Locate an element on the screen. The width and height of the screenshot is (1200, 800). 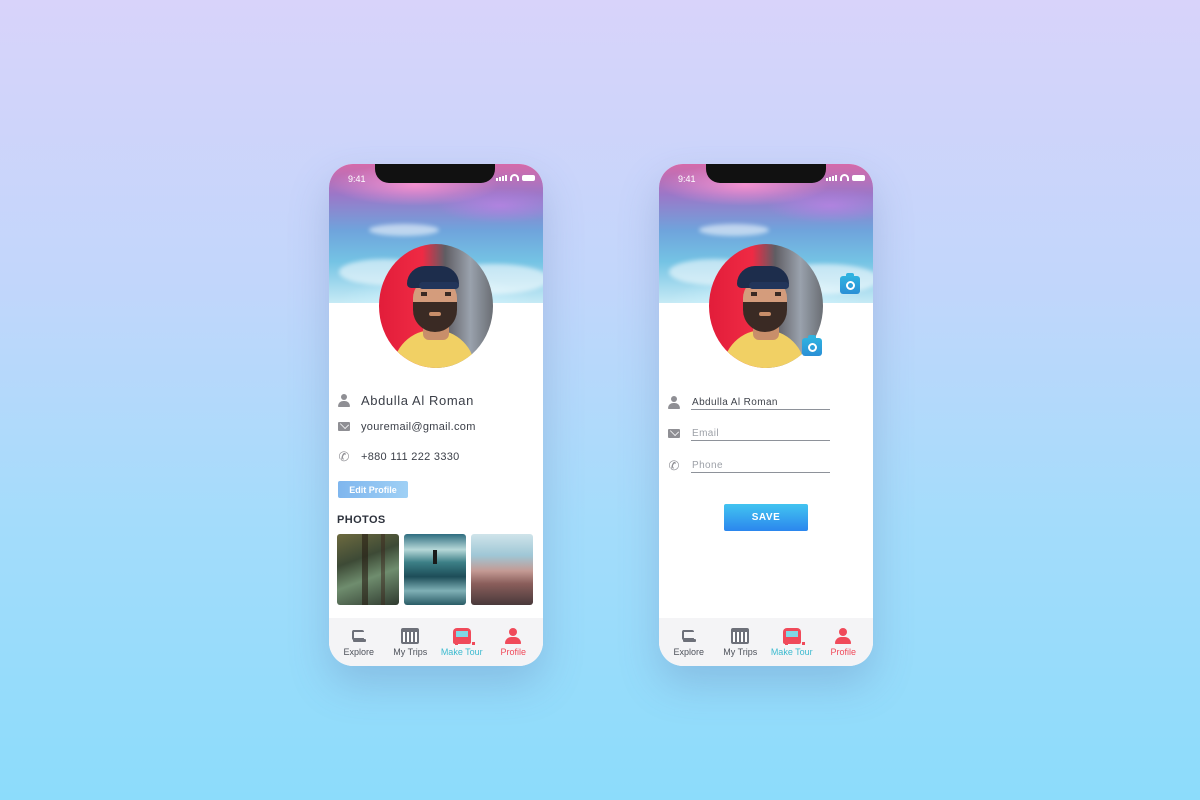
change-cover-camera-icon is located at coordinates (850, 283).